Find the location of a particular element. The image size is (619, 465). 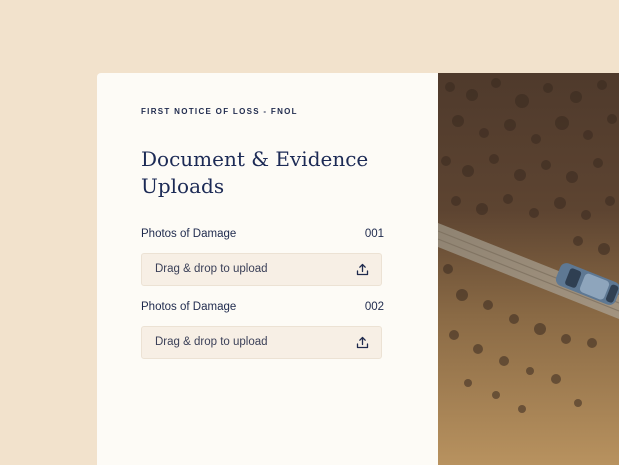

upload-dropzone-002: Drag & drop to upload is located at coordinates (261, 342).